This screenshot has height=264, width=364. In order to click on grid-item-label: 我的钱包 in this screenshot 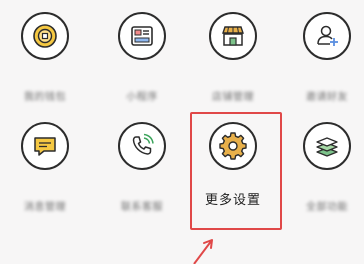, I will do `click(45, 97)`.